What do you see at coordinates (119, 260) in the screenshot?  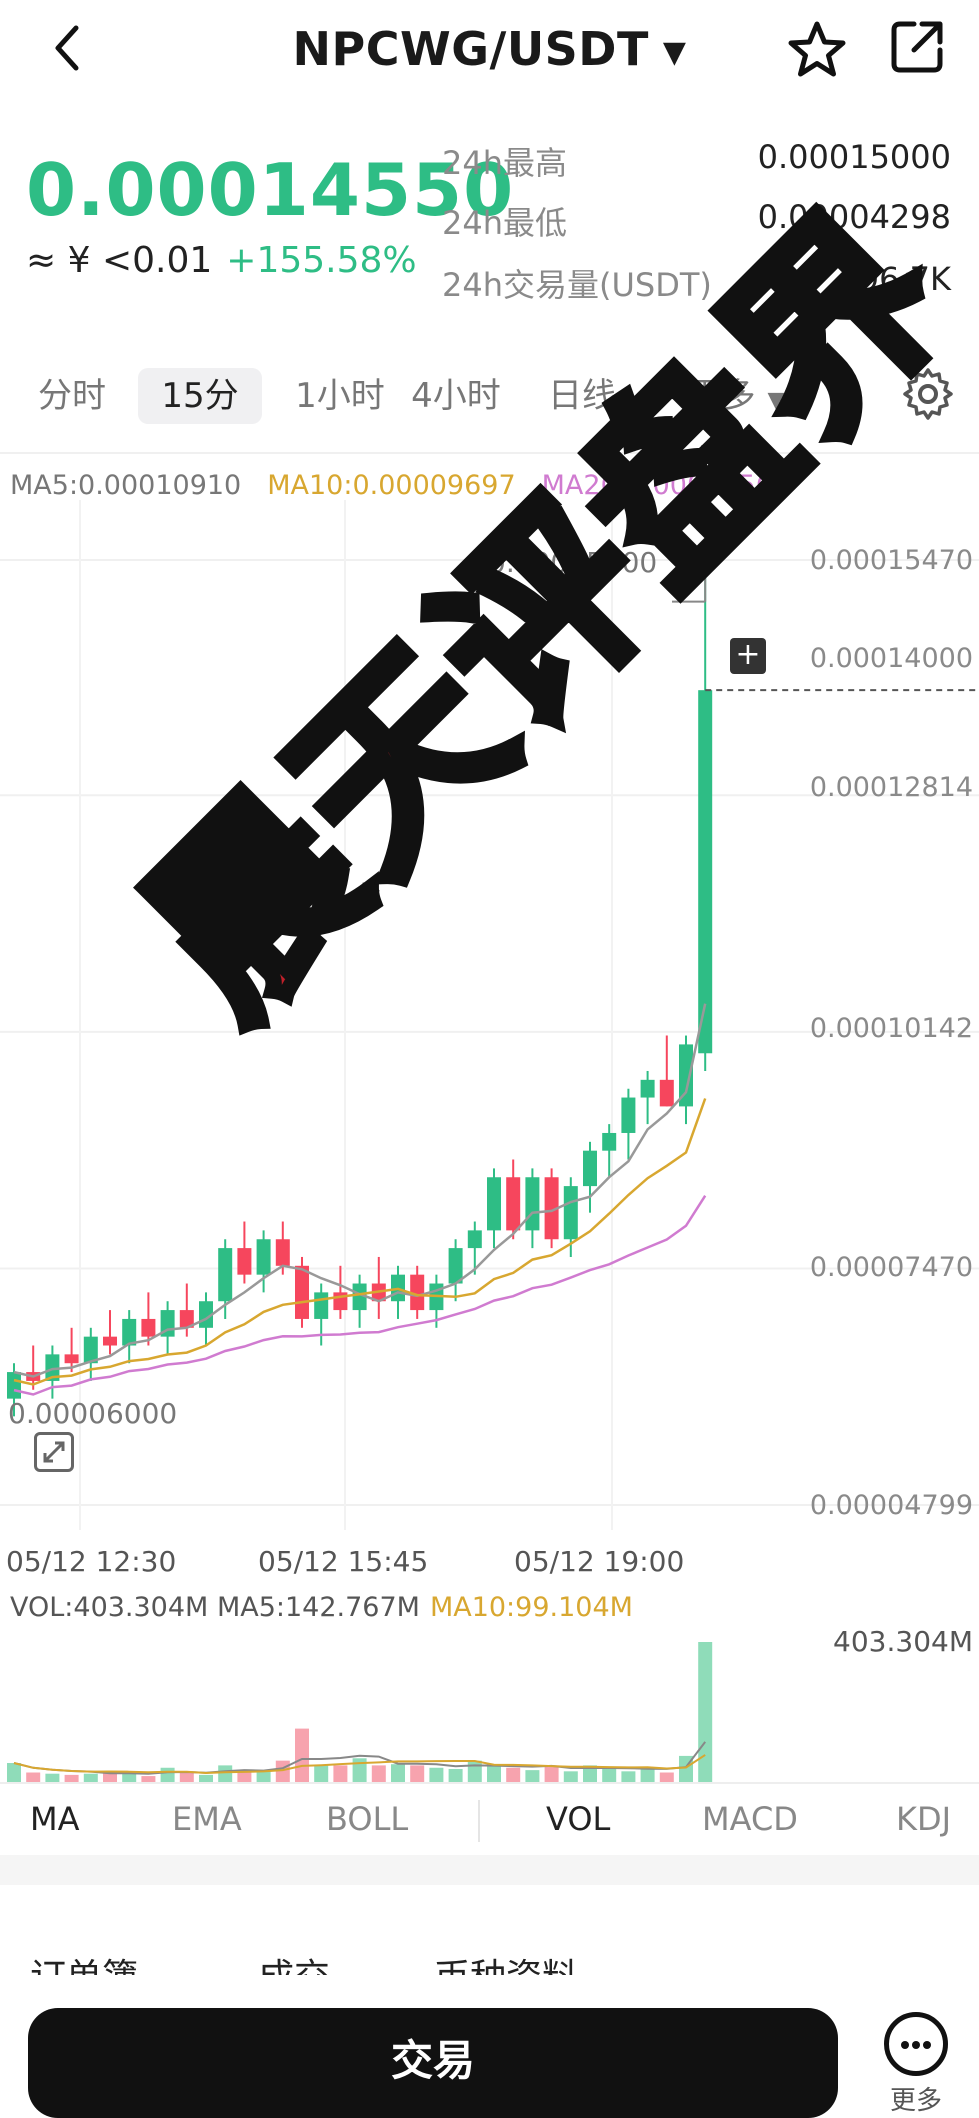 I see `approx-cny: ≈ ¥ <0.01` at bounding box center [119, 260].